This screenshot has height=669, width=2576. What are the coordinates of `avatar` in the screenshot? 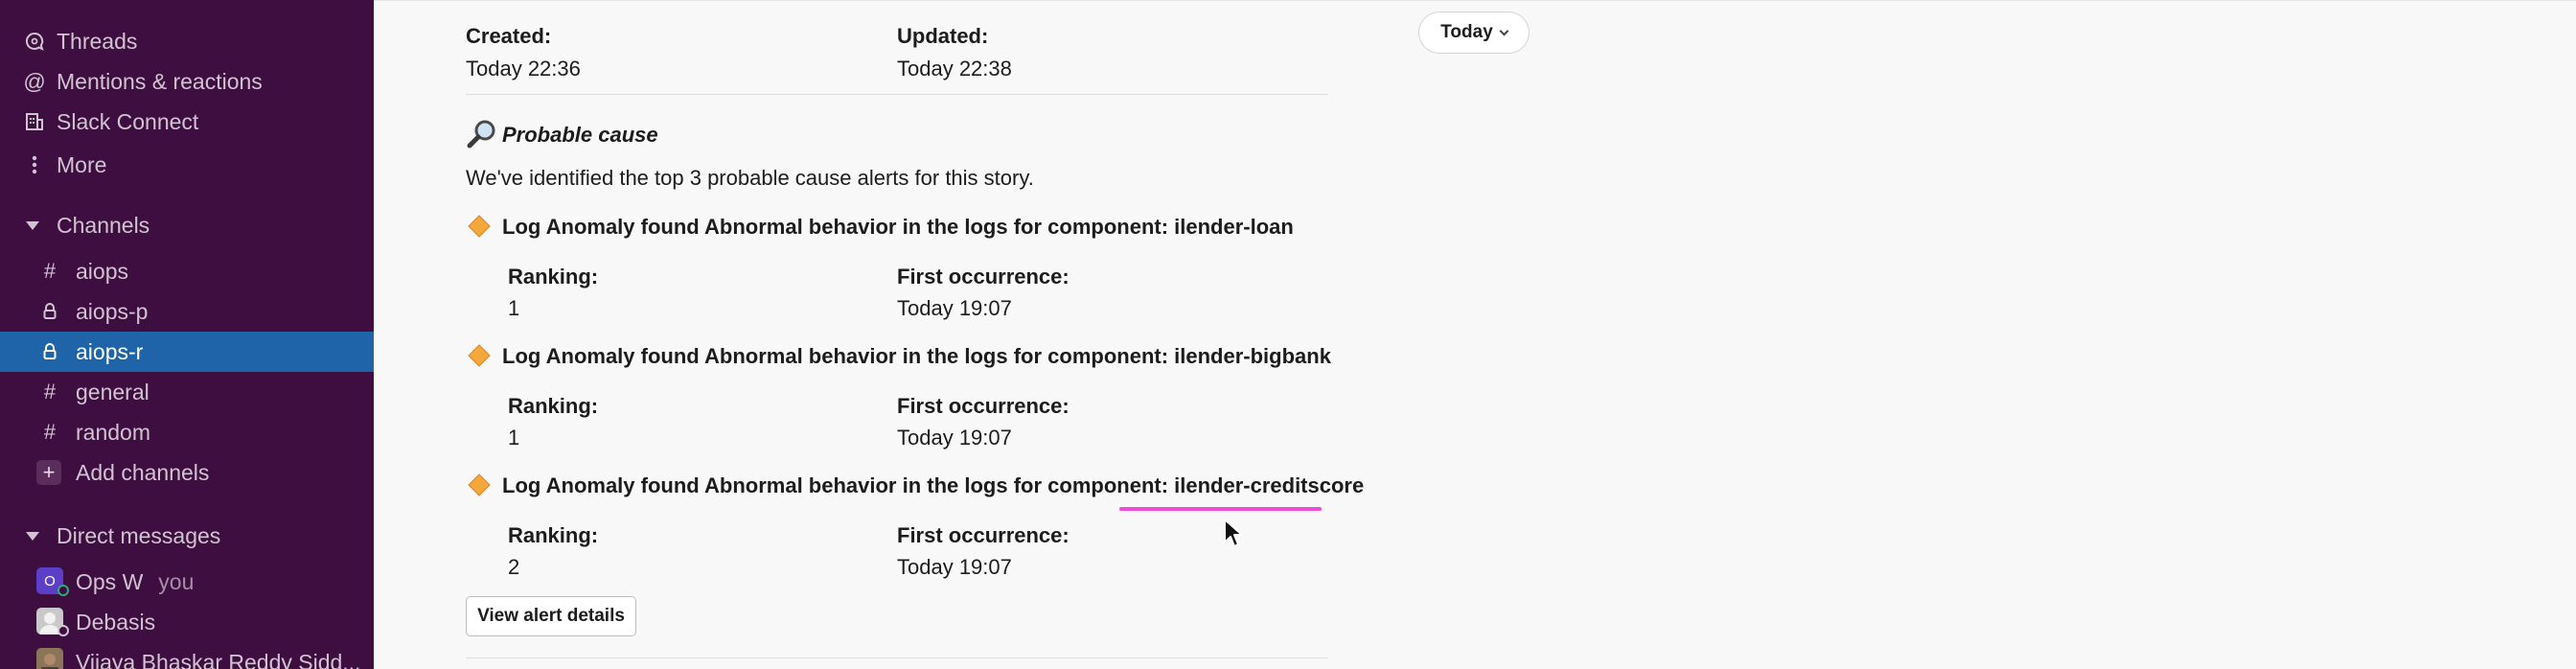 It's located at (49, 658).